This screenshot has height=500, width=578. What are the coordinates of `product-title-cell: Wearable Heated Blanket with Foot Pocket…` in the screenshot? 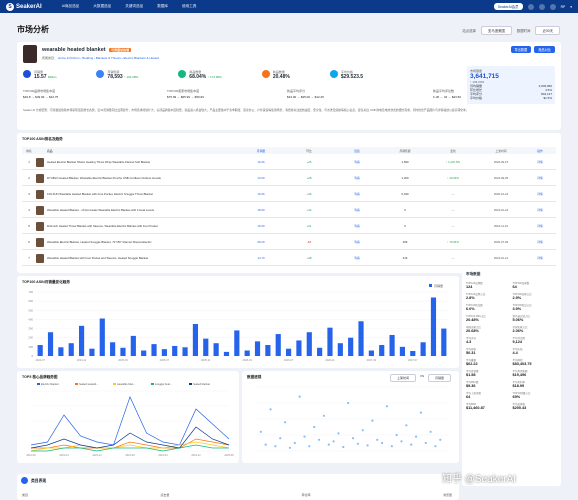 It's located at (142, 258).